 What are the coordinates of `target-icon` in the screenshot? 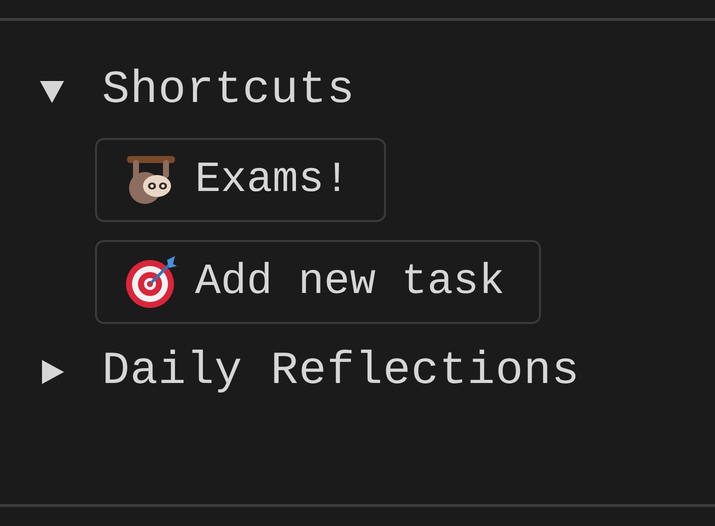 It's located at (151, 282).